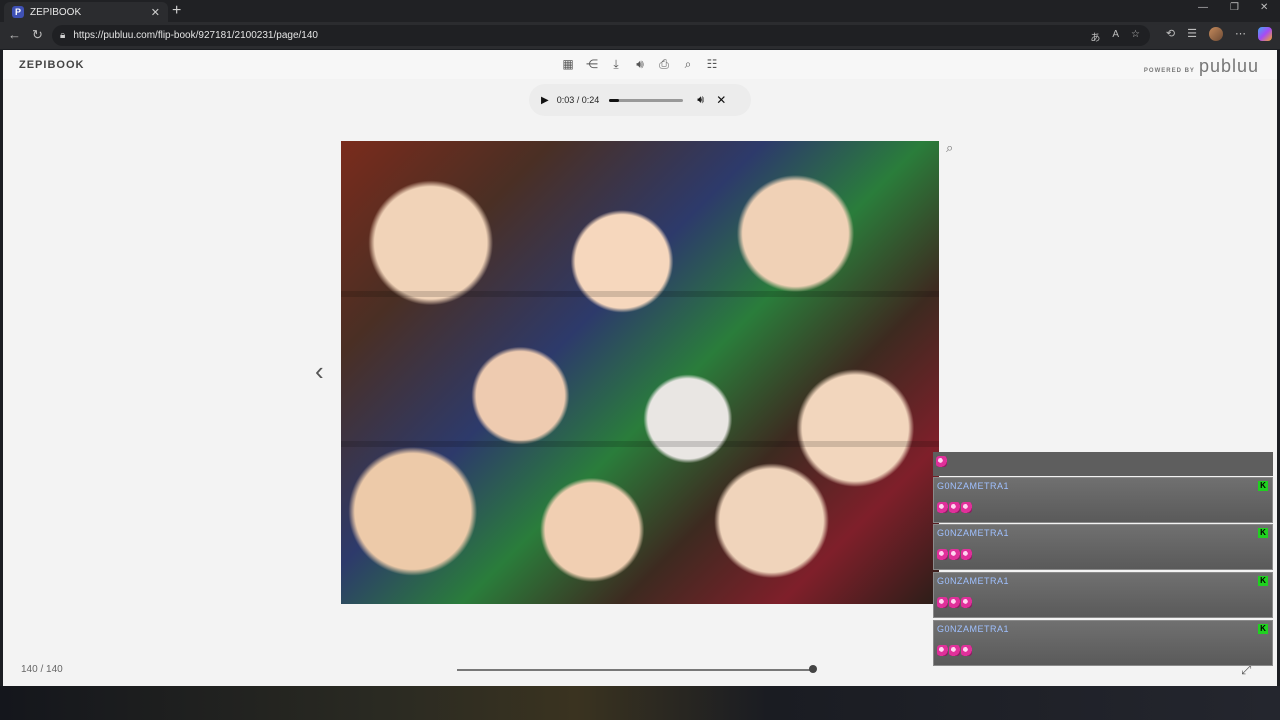 This screenshot has height=720, width=1280. What do you see at coordinates (1135, 36) in the screenshot?
I see `favorite-star-icon: ☆` at bounding box center [1135, 36].